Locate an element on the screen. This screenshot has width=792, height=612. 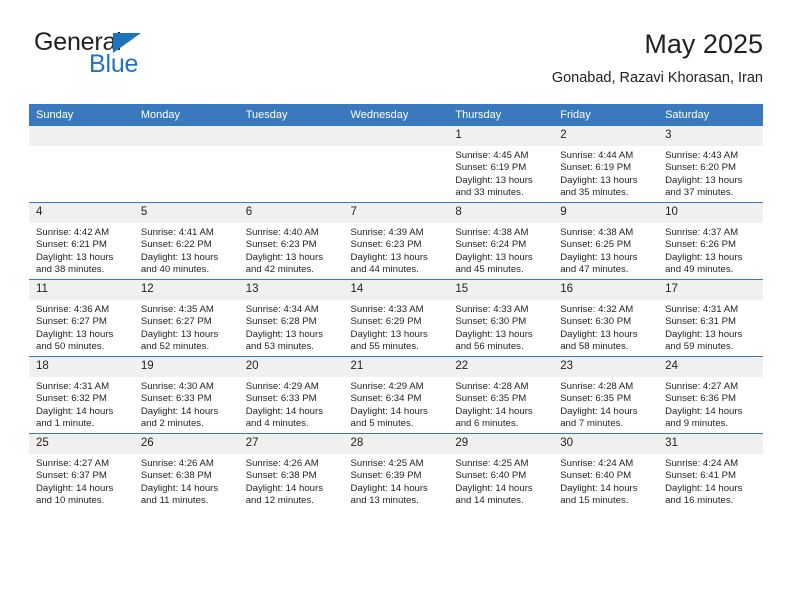
daylight-text-line2: and 10 minutes. is located at coordinates (70, 501).